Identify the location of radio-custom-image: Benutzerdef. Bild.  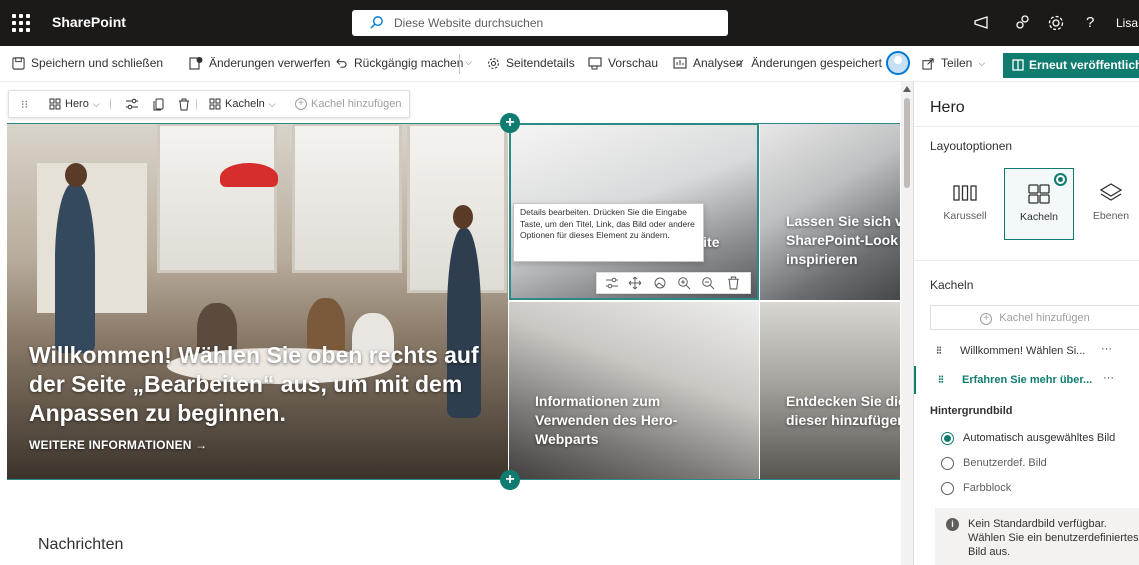
(1040, 465).